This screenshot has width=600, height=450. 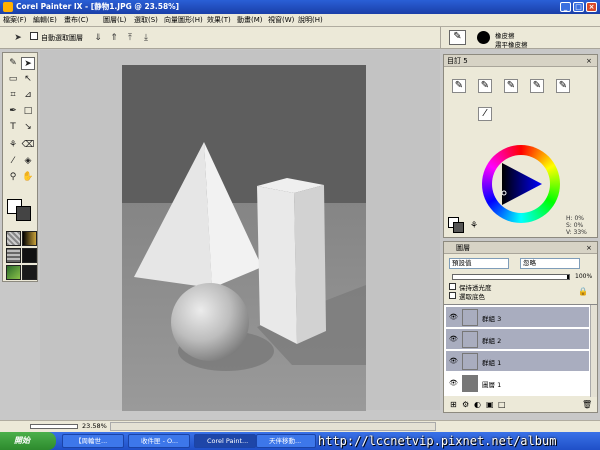 What do you see at coordinates (453, 404) in the screenshot?
I see `layer-commands-icon: ⊞` at bounding box center [453, 404].